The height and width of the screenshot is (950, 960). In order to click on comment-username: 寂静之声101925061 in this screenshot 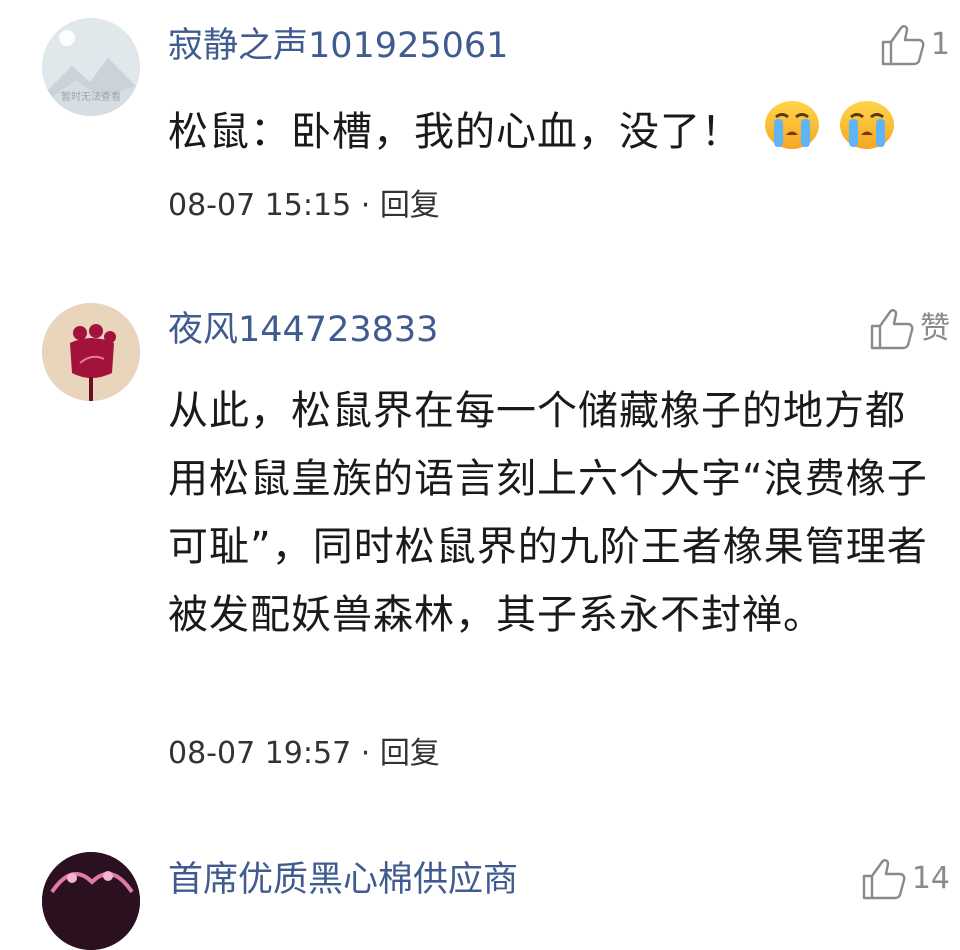, I will do `click(338, 46)`.